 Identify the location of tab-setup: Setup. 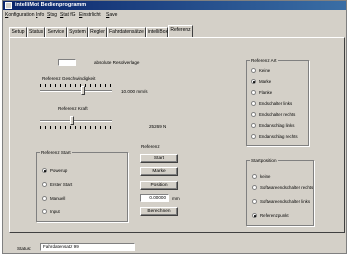
(18, 32).